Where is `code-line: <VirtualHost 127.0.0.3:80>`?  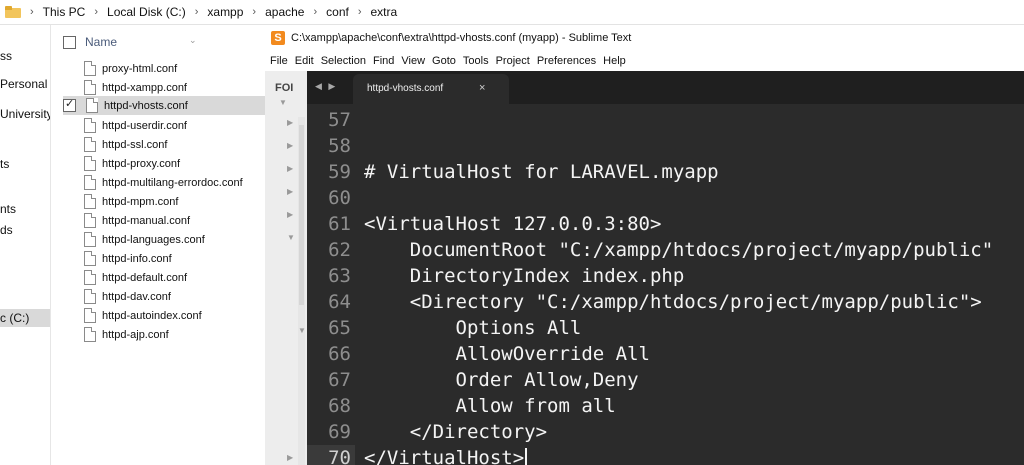 code-line: <VirtualHost 127.0.0.3:80> is located at coordinates (512, 224).